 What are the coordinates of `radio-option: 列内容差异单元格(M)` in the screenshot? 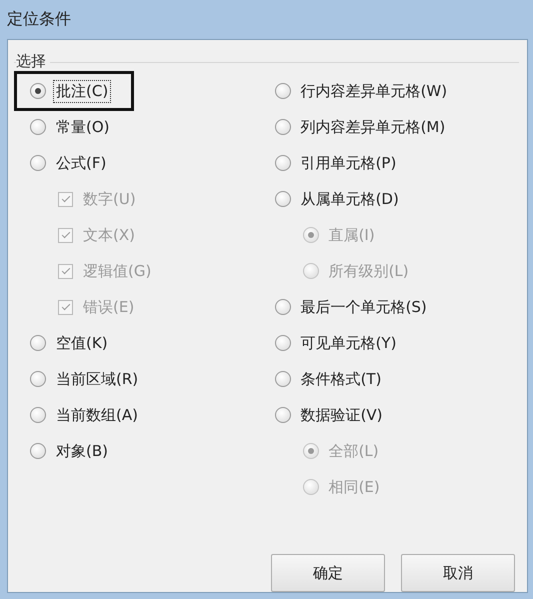 It's located at (361, 127).